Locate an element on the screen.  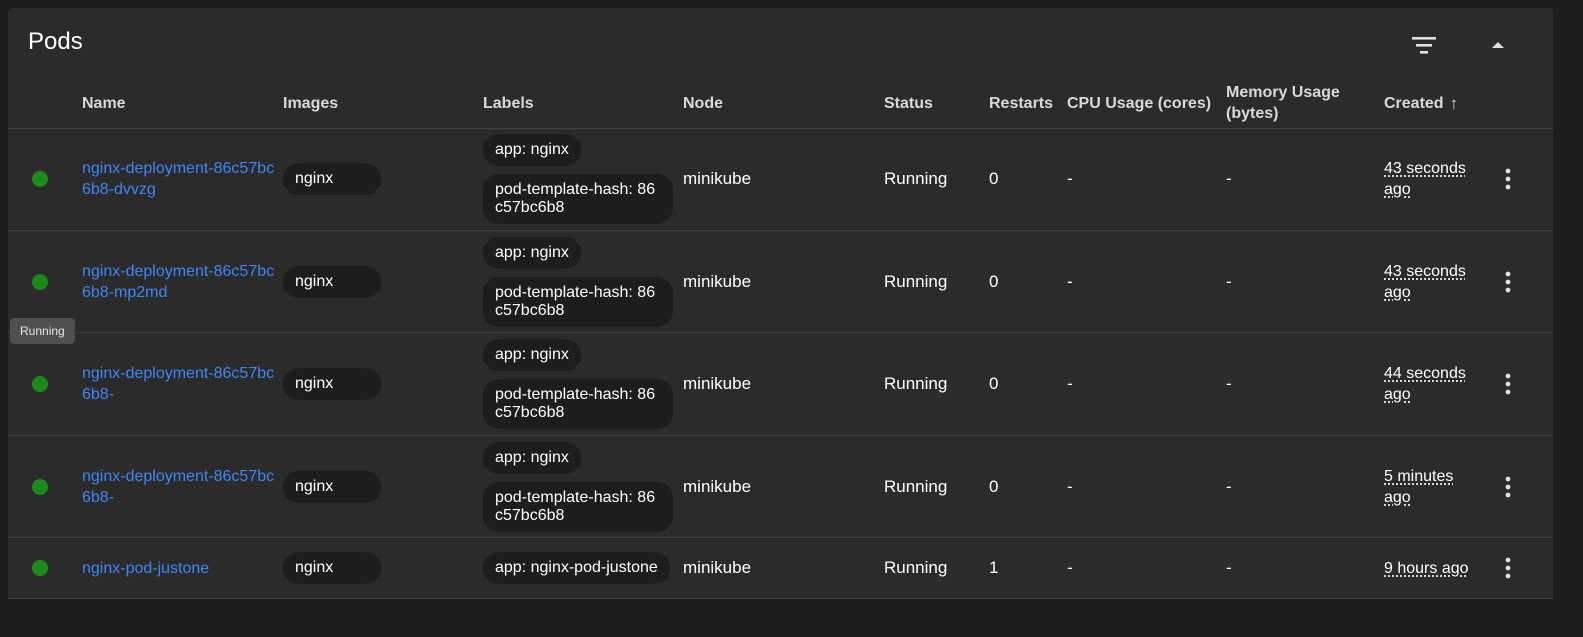
column-header-restarts: Restarts is located at coordinates (1027, 103).